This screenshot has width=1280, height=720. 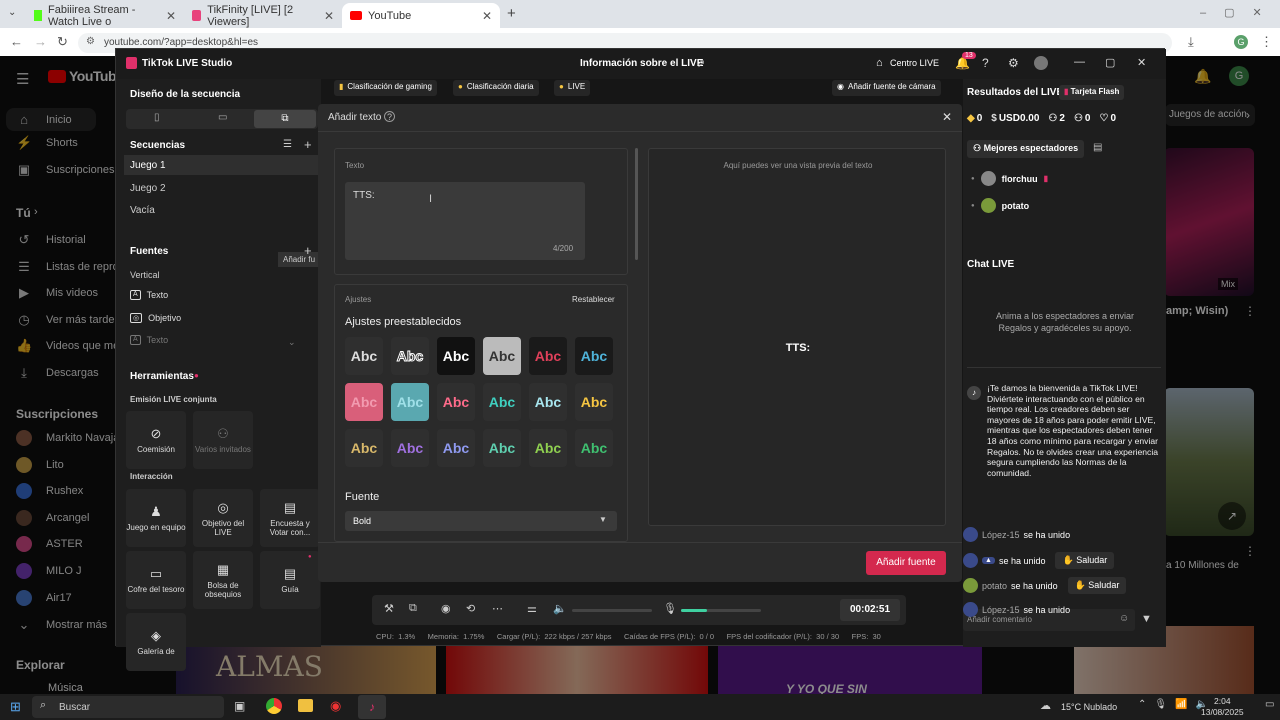 What do you see at coordinates (1000, 205) in the screenshot?
I see `top-viewer-item: ● potato` at bounding box center [1000, 205].